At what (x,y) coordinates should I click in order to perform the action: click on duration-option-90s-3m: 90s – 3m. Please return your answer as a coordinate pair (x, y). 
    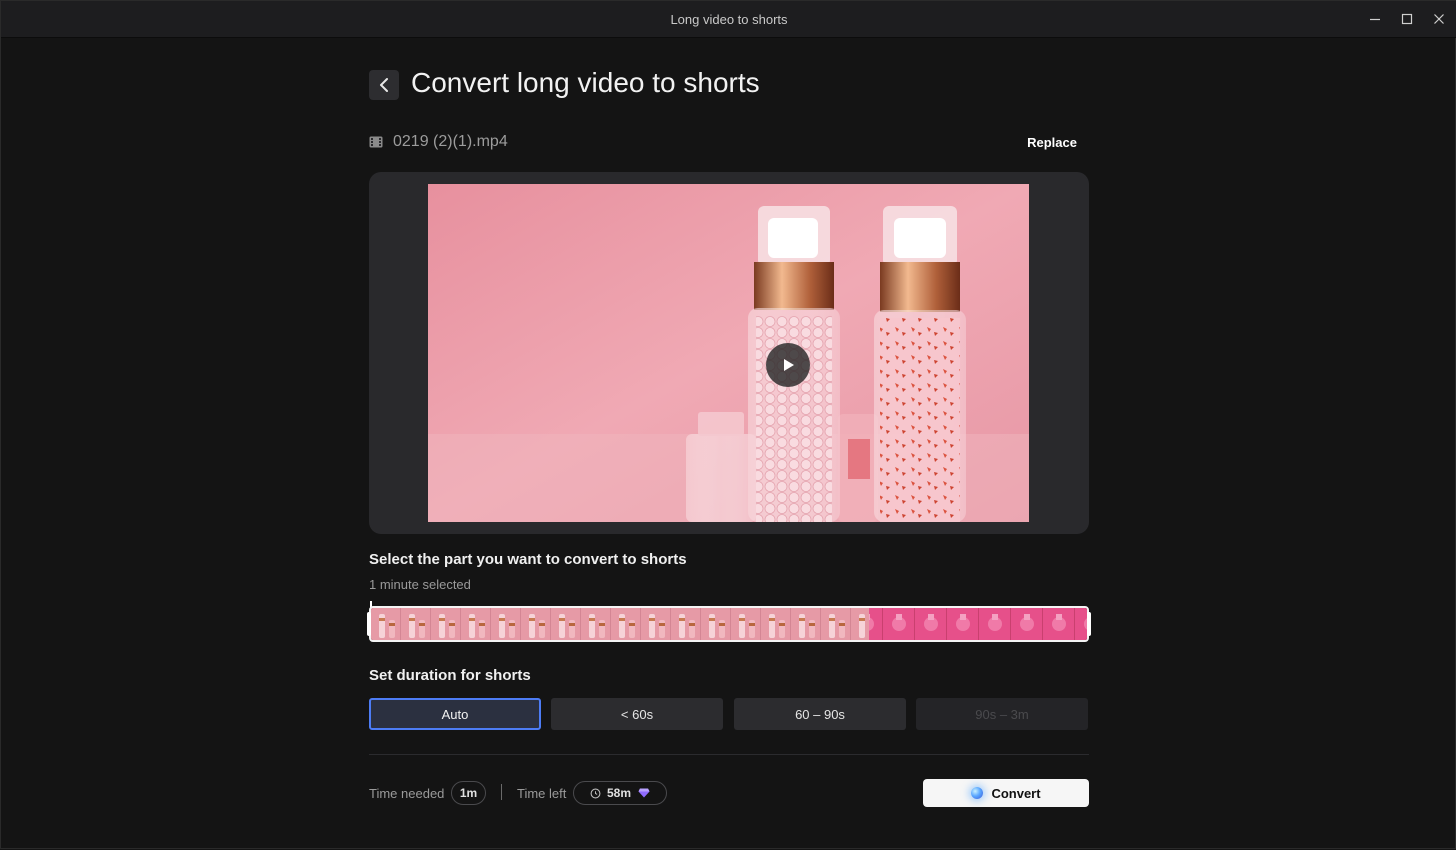
    Looking at the image, I should click on (1002, 714).